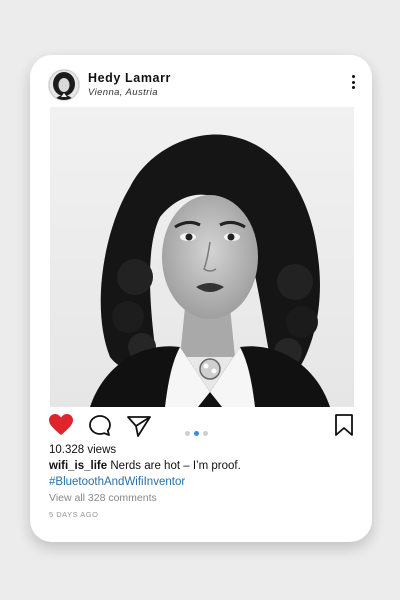  Describe the element at coordinates (78, 466) in the screenshot. I see `caption-username: wifi_is_life` at that location.